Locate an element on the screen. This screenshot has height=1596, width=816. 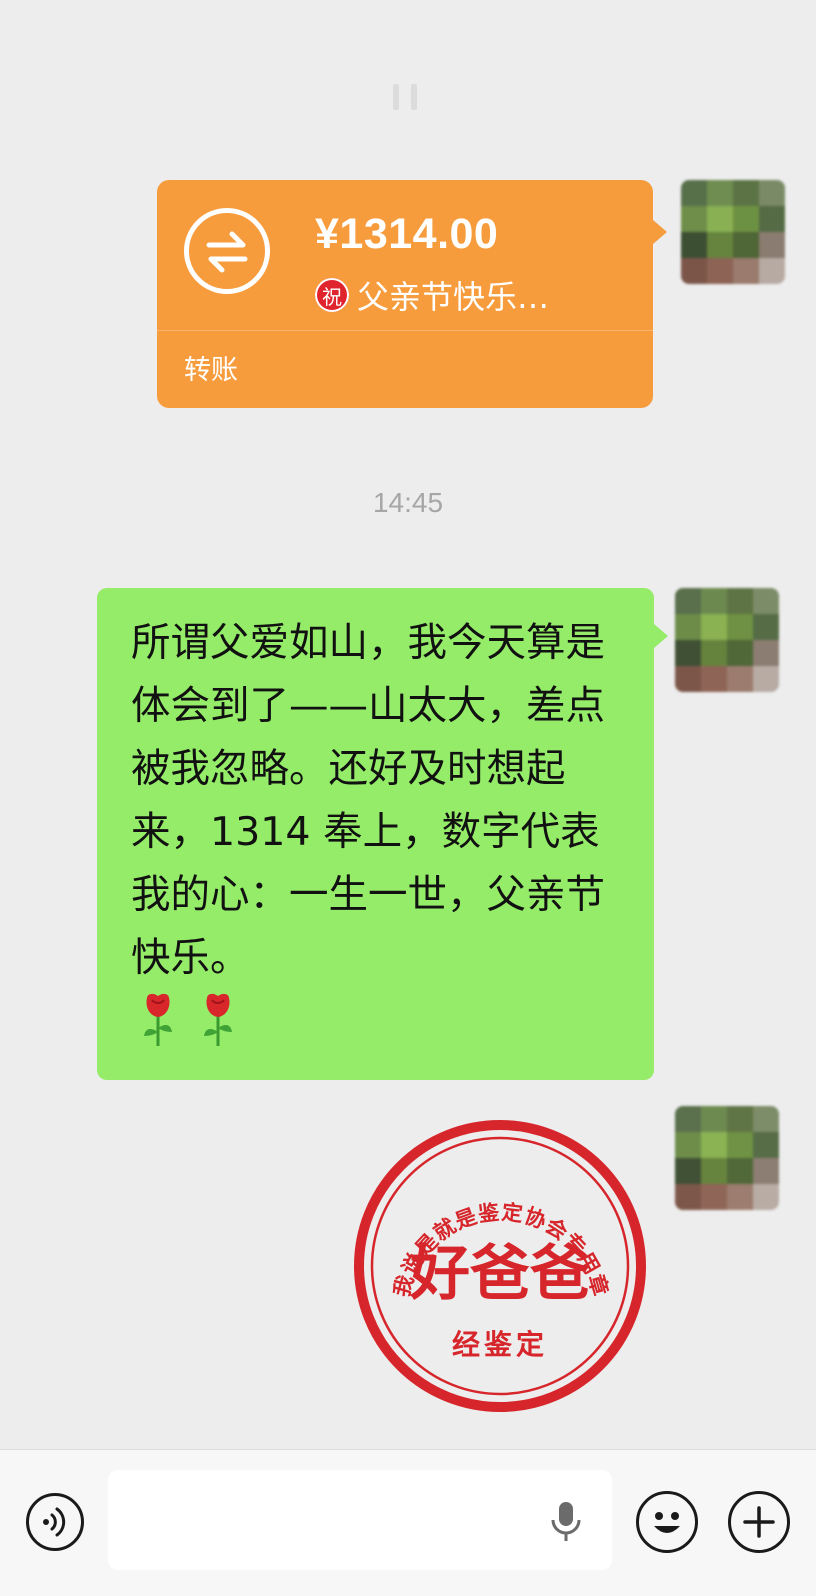
emoji-row is located at coordinates (379, 1020).